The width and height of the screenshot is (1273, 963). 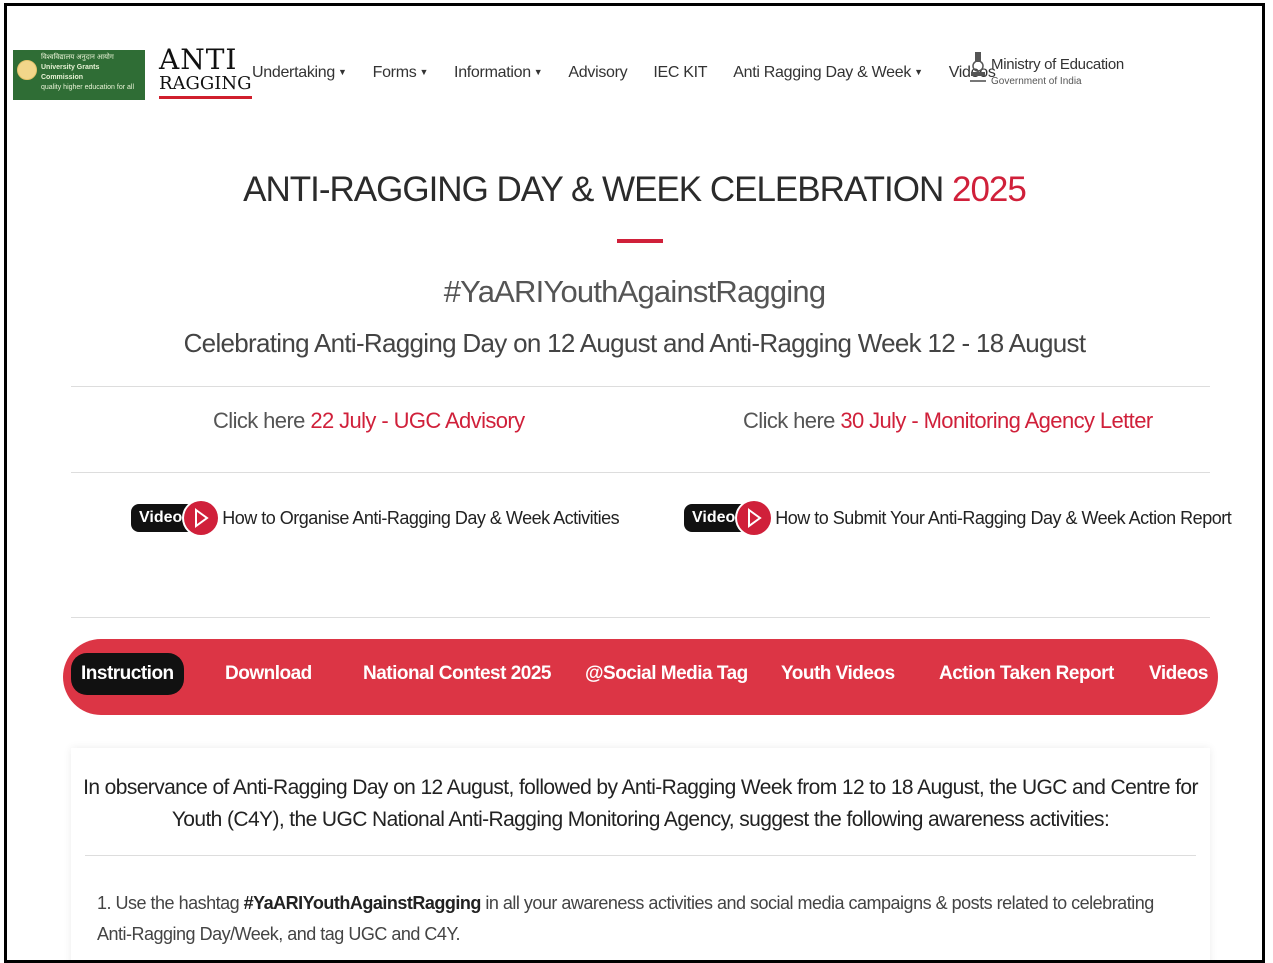 What do you see at coordinates (104, 903) in the screenshot?
I see `list-number: 1.` at bounding box center [104, 903].